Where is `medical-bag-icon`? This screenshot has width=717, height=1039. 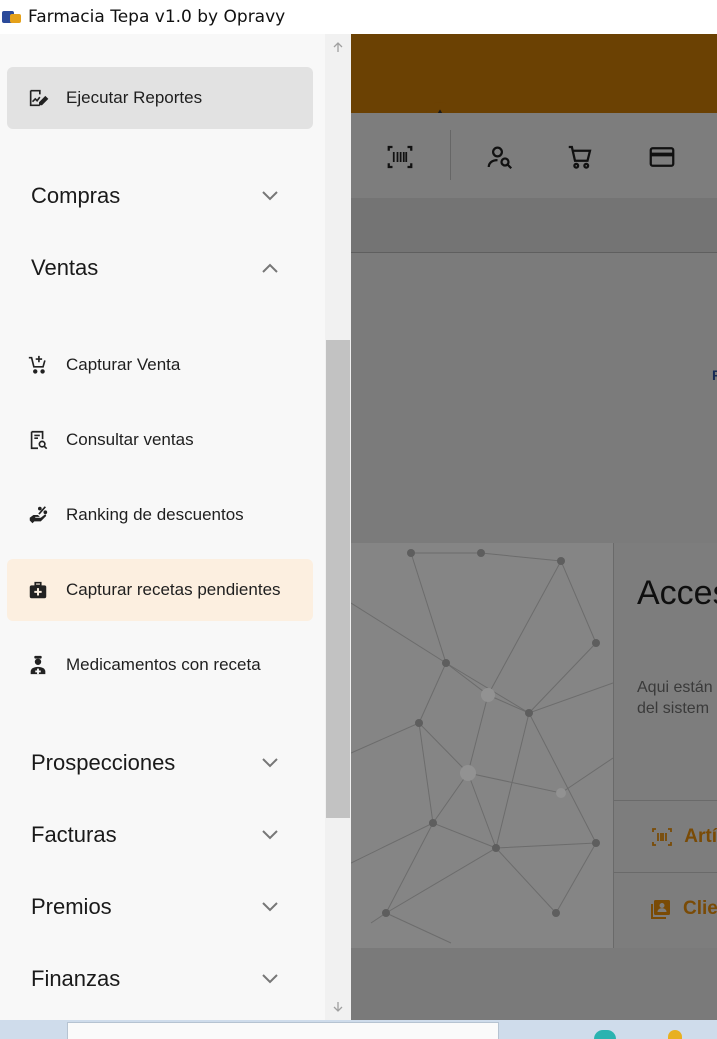
medical-bag-icon is located at coordinates (38, 590).